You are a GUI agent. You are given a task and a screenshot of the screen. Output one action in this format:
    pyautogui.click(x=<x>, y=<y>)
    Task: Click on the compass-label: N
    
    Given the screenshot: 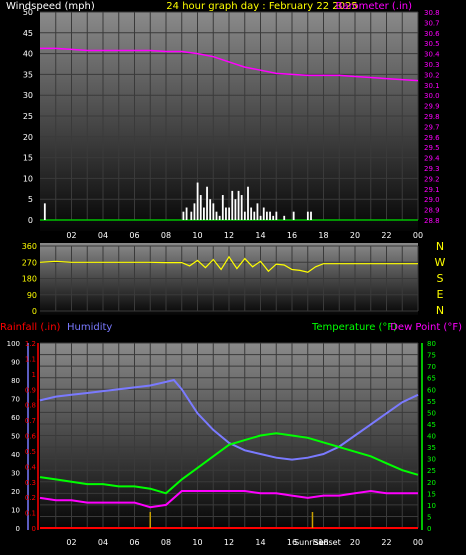 What is the action you would take?
    pyautogui.click(x=440, y=310)
    